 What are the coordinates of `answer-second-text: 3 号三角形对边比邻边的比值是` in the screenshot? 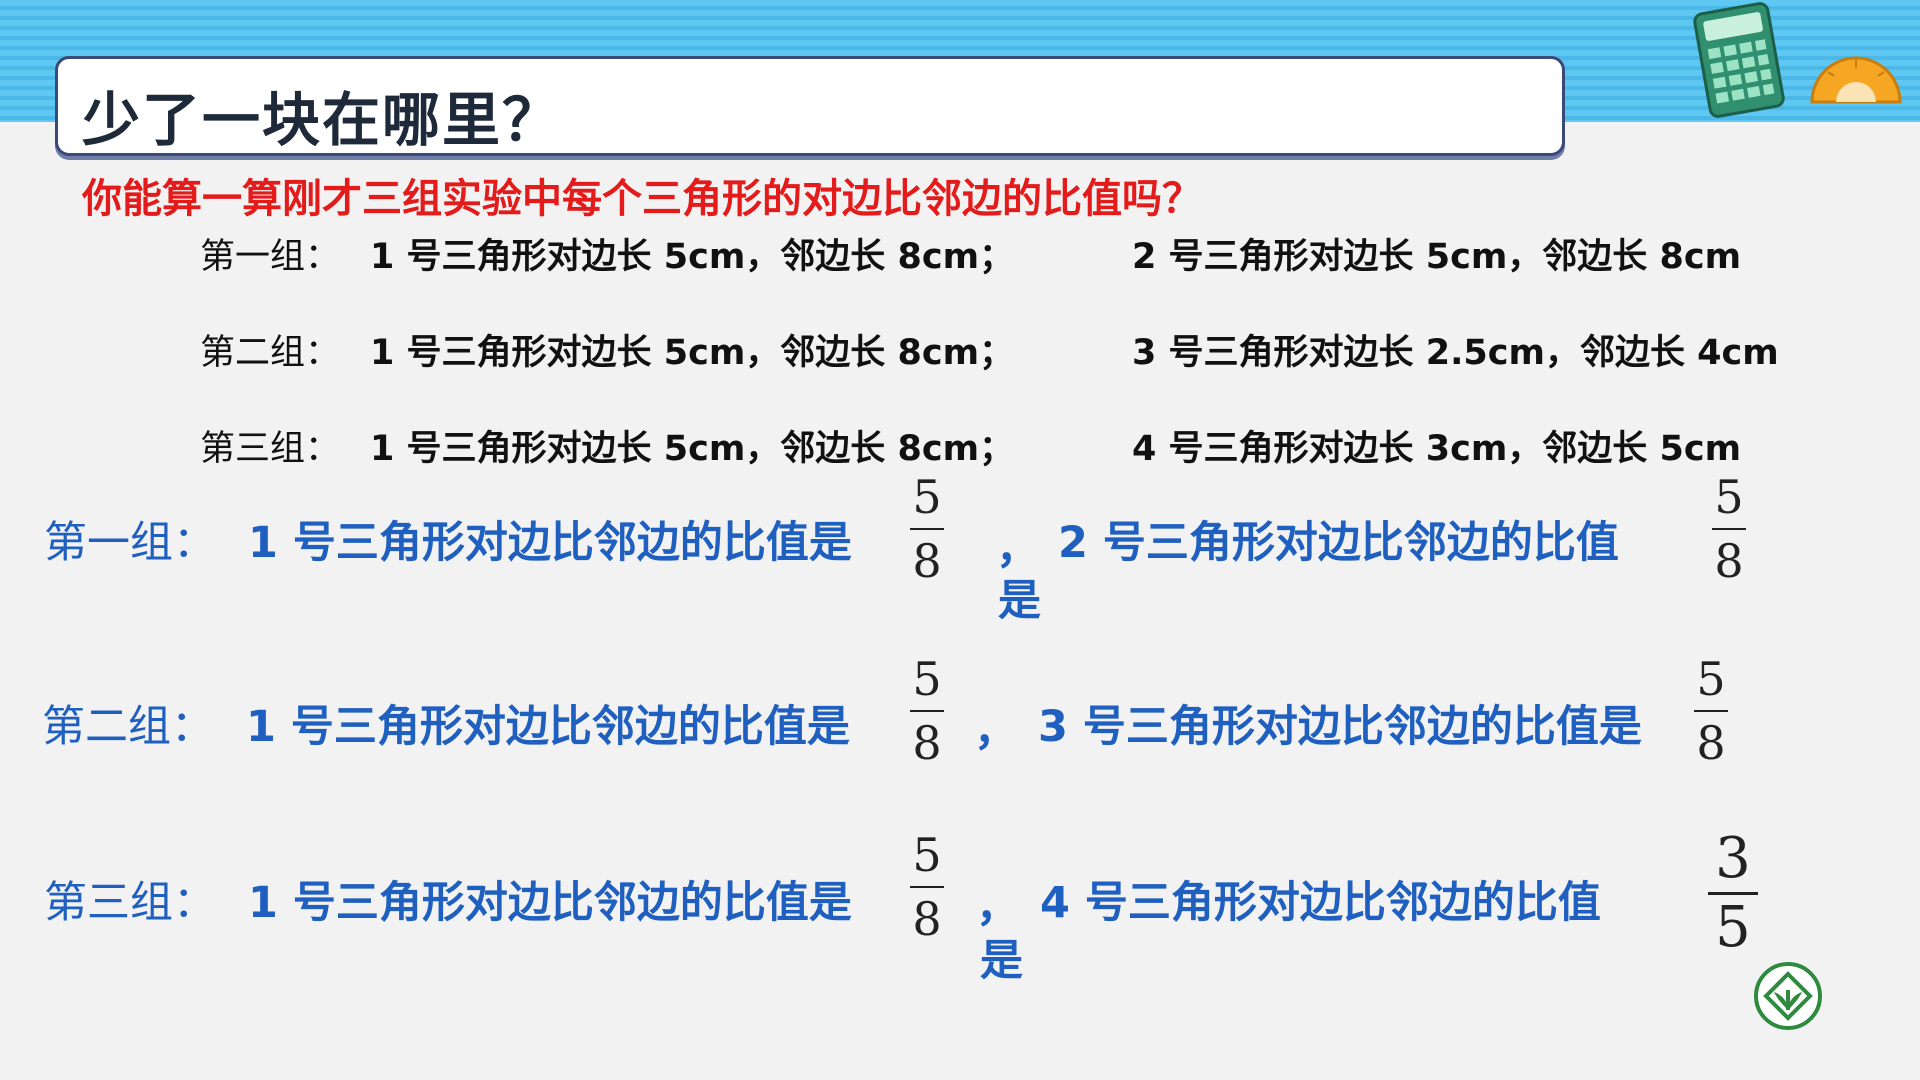 It's located at (1340, 727).